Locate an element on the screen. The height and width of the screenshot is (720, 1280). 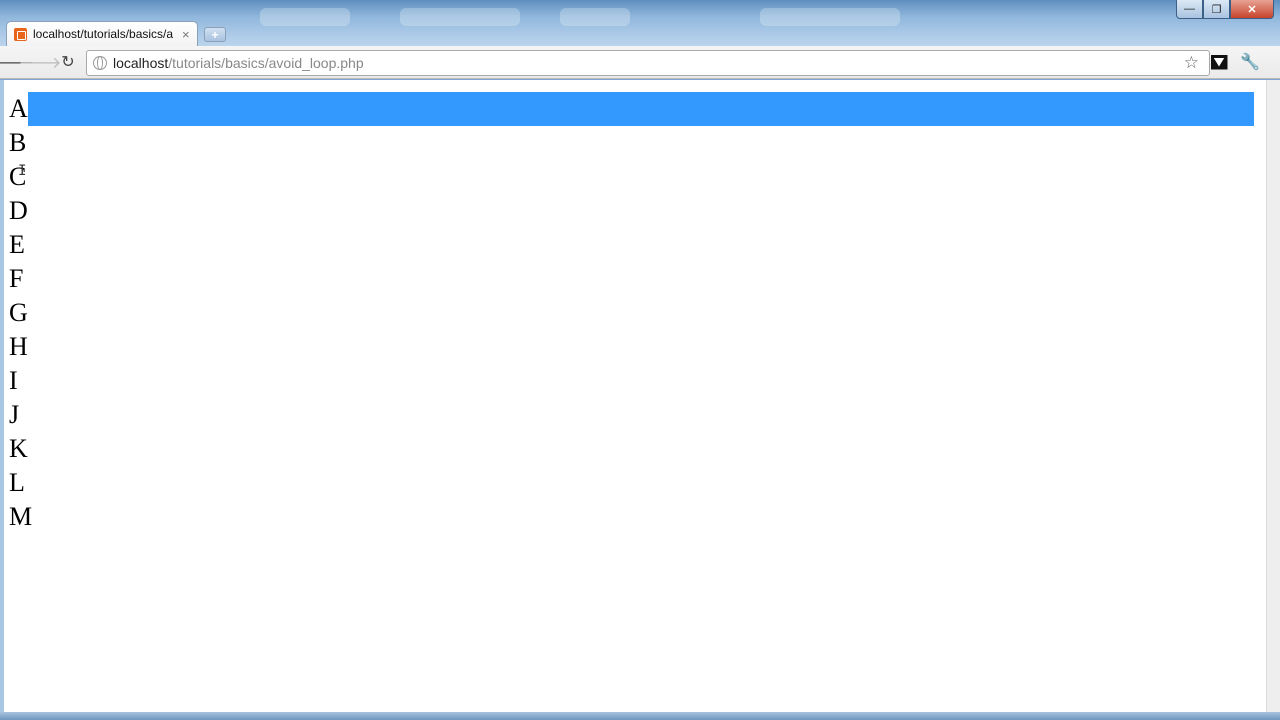
tab-title: localhost/tutorials/basics/a is located at coordinates (103, 34).